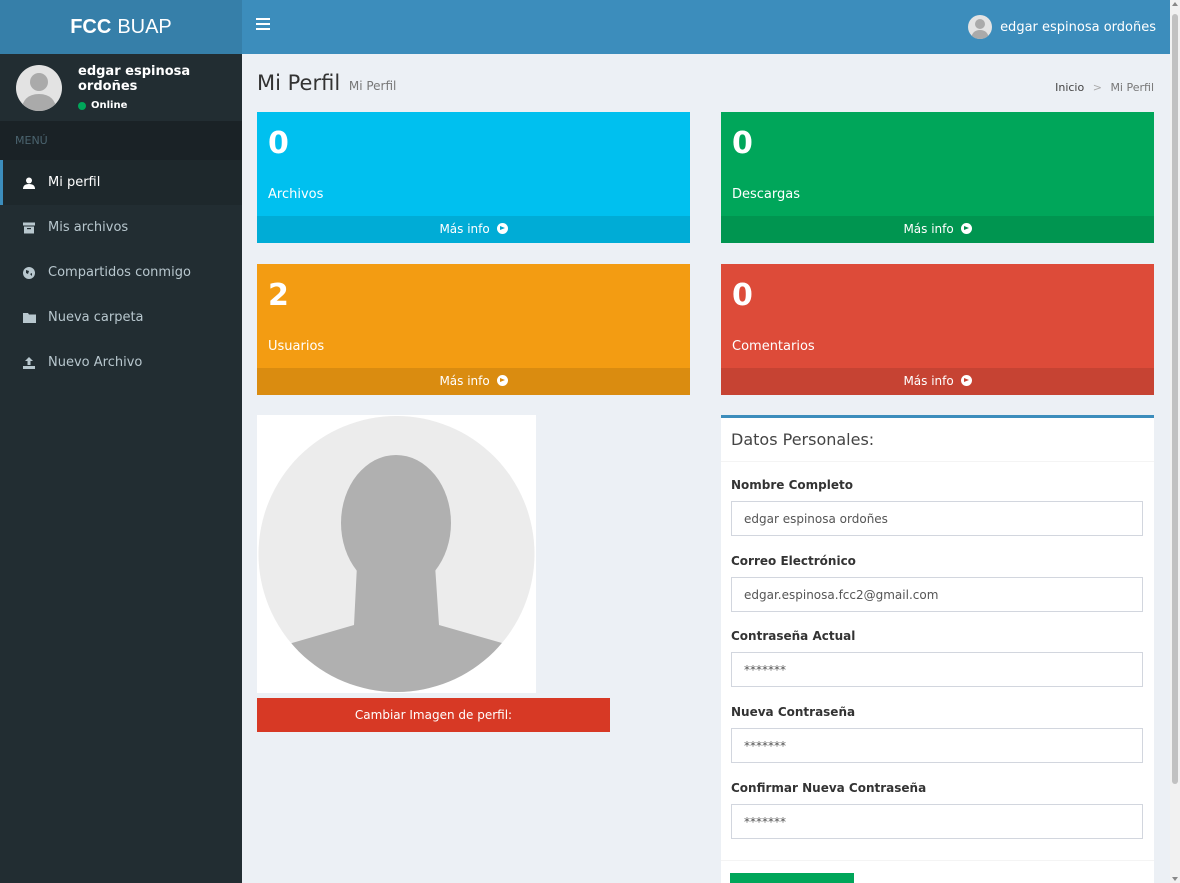 This screenshot has width=1180, height=883. Describe the element at coordinates (766, 194) in the screenshot. I see `stat-label: Descargas` at that location.